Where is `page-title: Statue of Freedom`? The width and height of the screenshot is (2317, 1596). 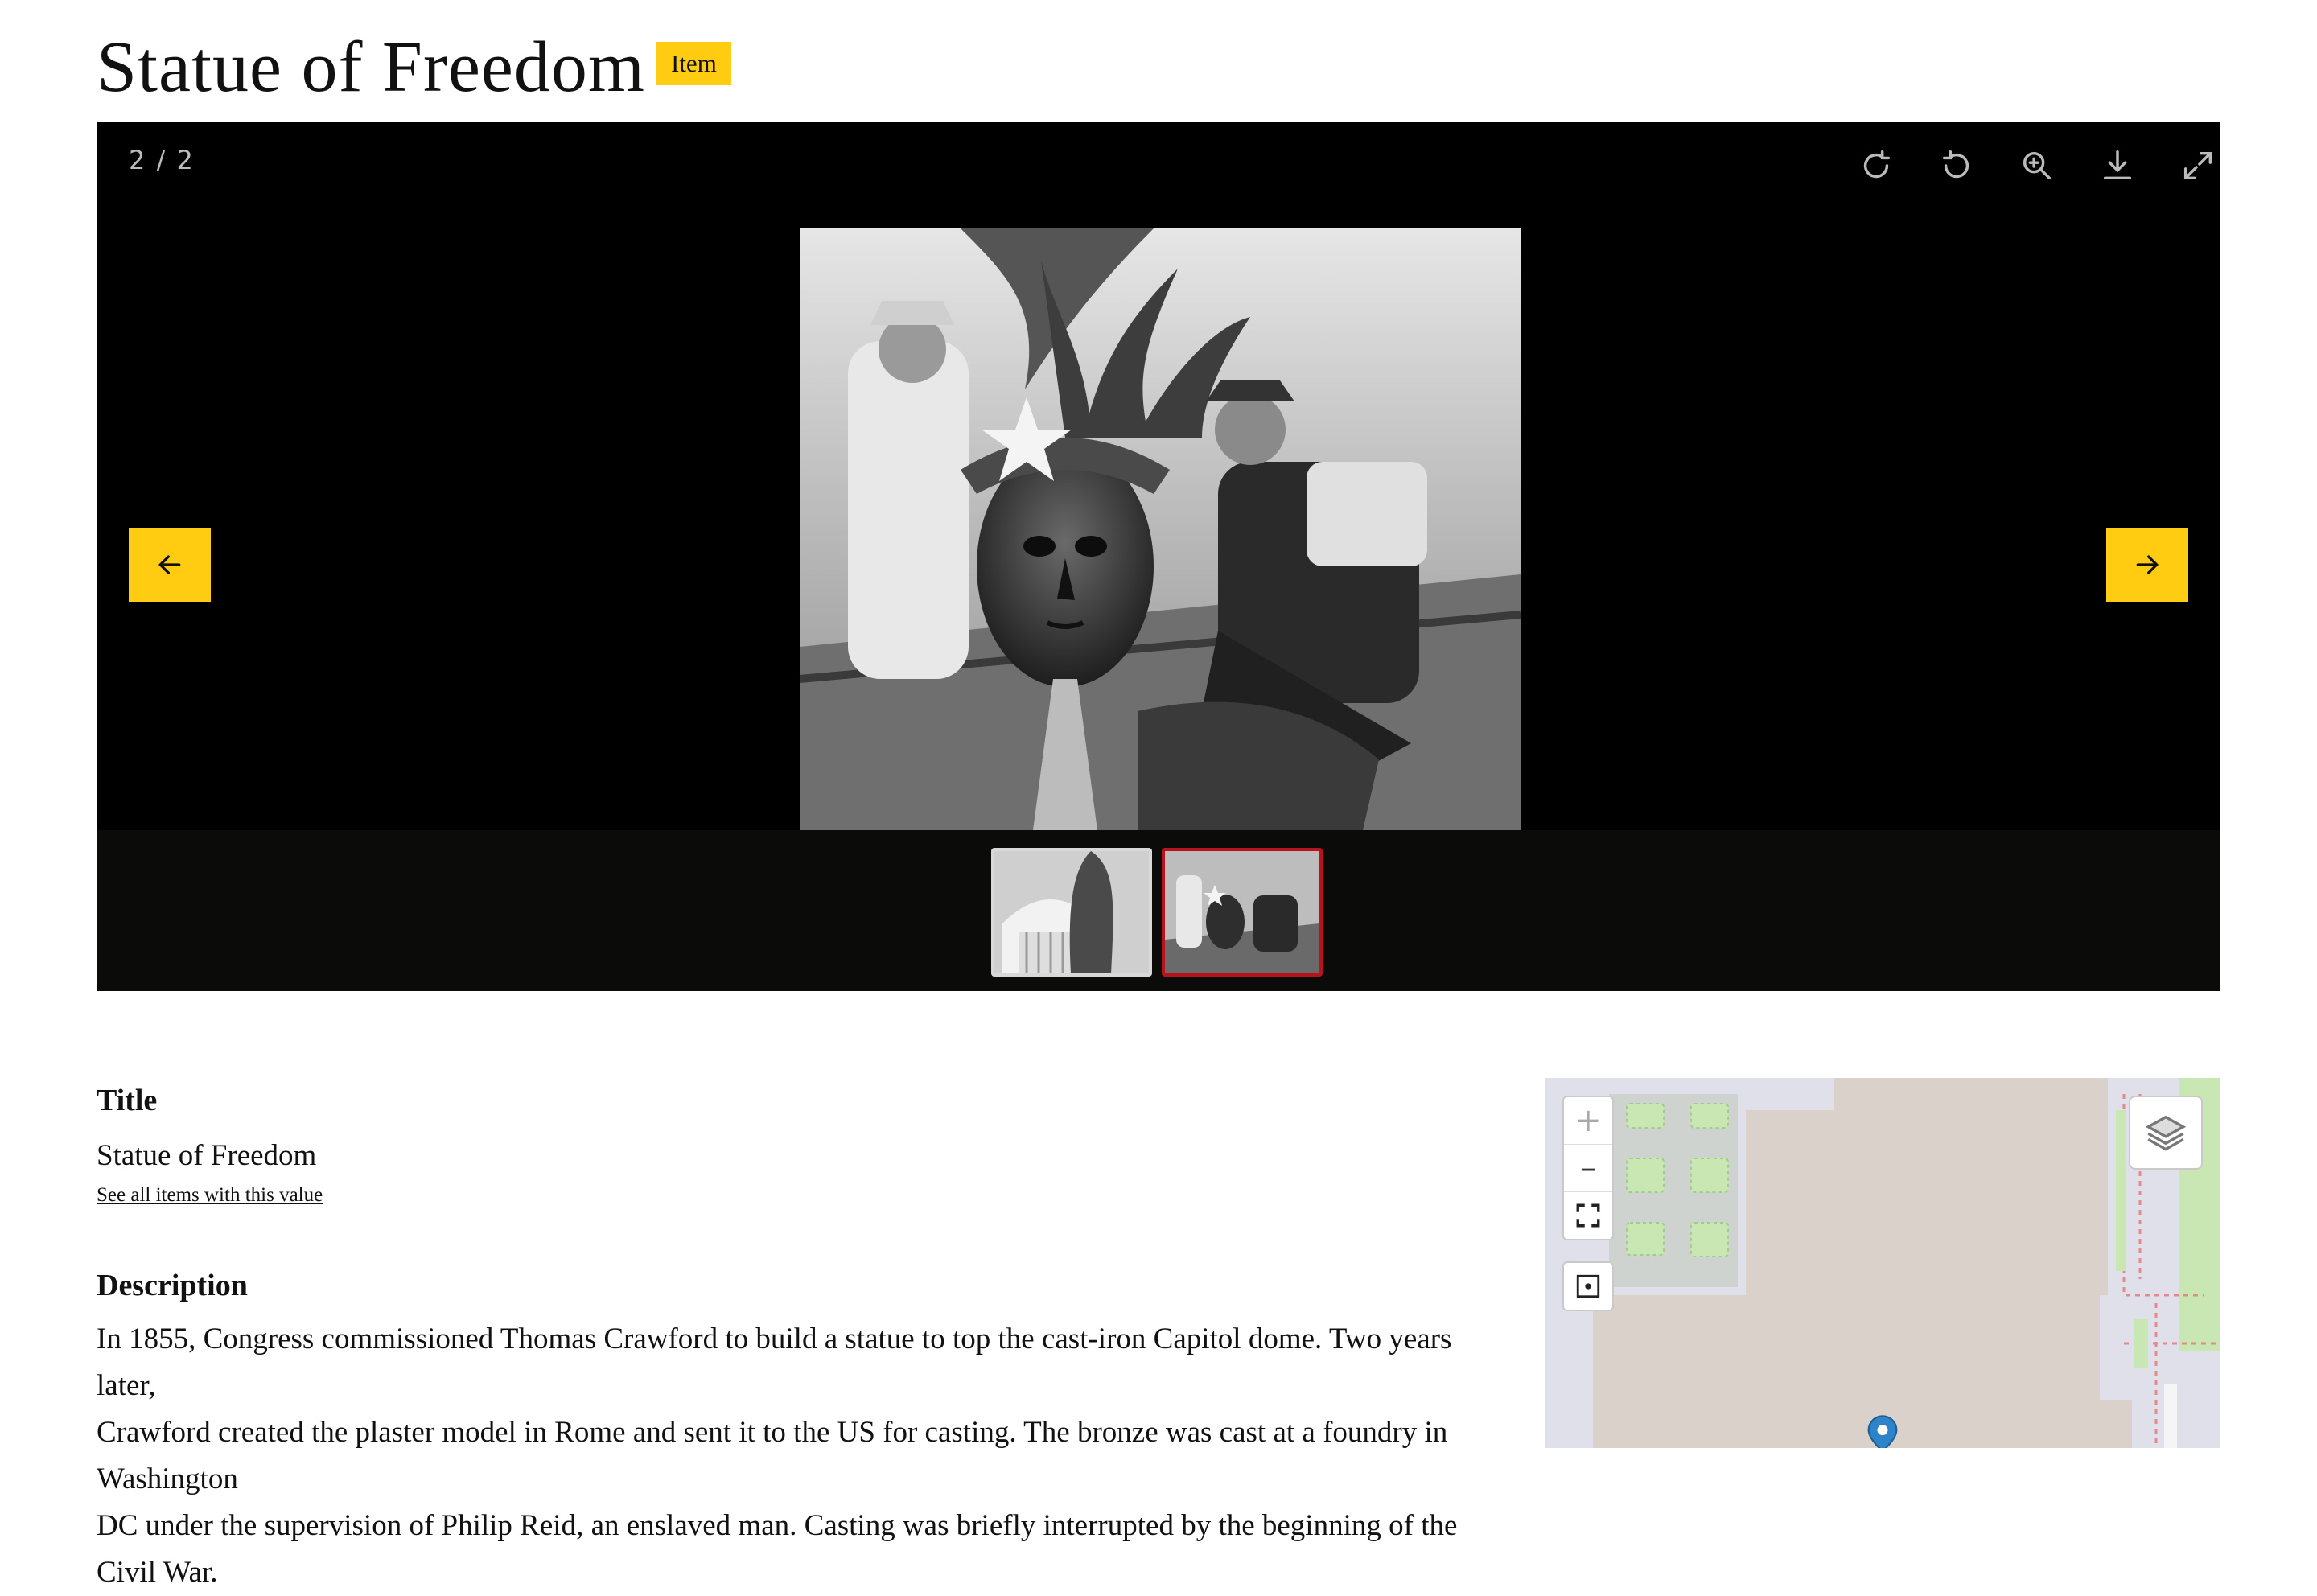 page-title: Statue of Freedom is located at coordinates (371, 67).